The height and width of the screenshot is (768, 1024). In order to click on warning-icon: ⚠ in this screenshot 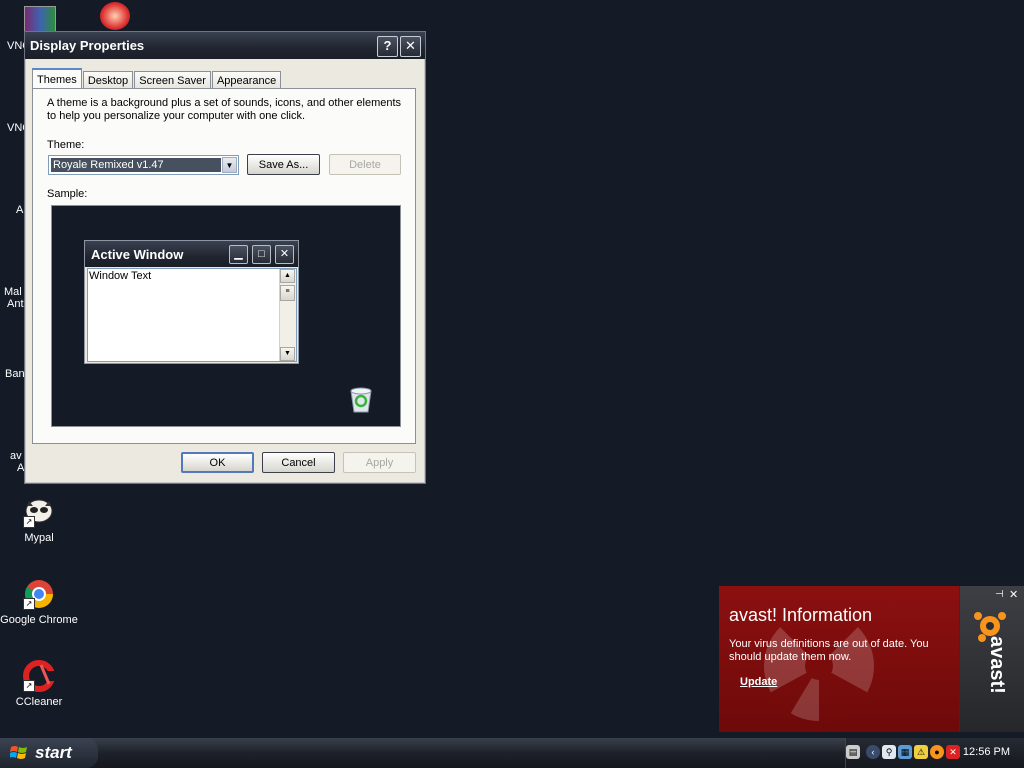, I will do `click(921, 752)`.